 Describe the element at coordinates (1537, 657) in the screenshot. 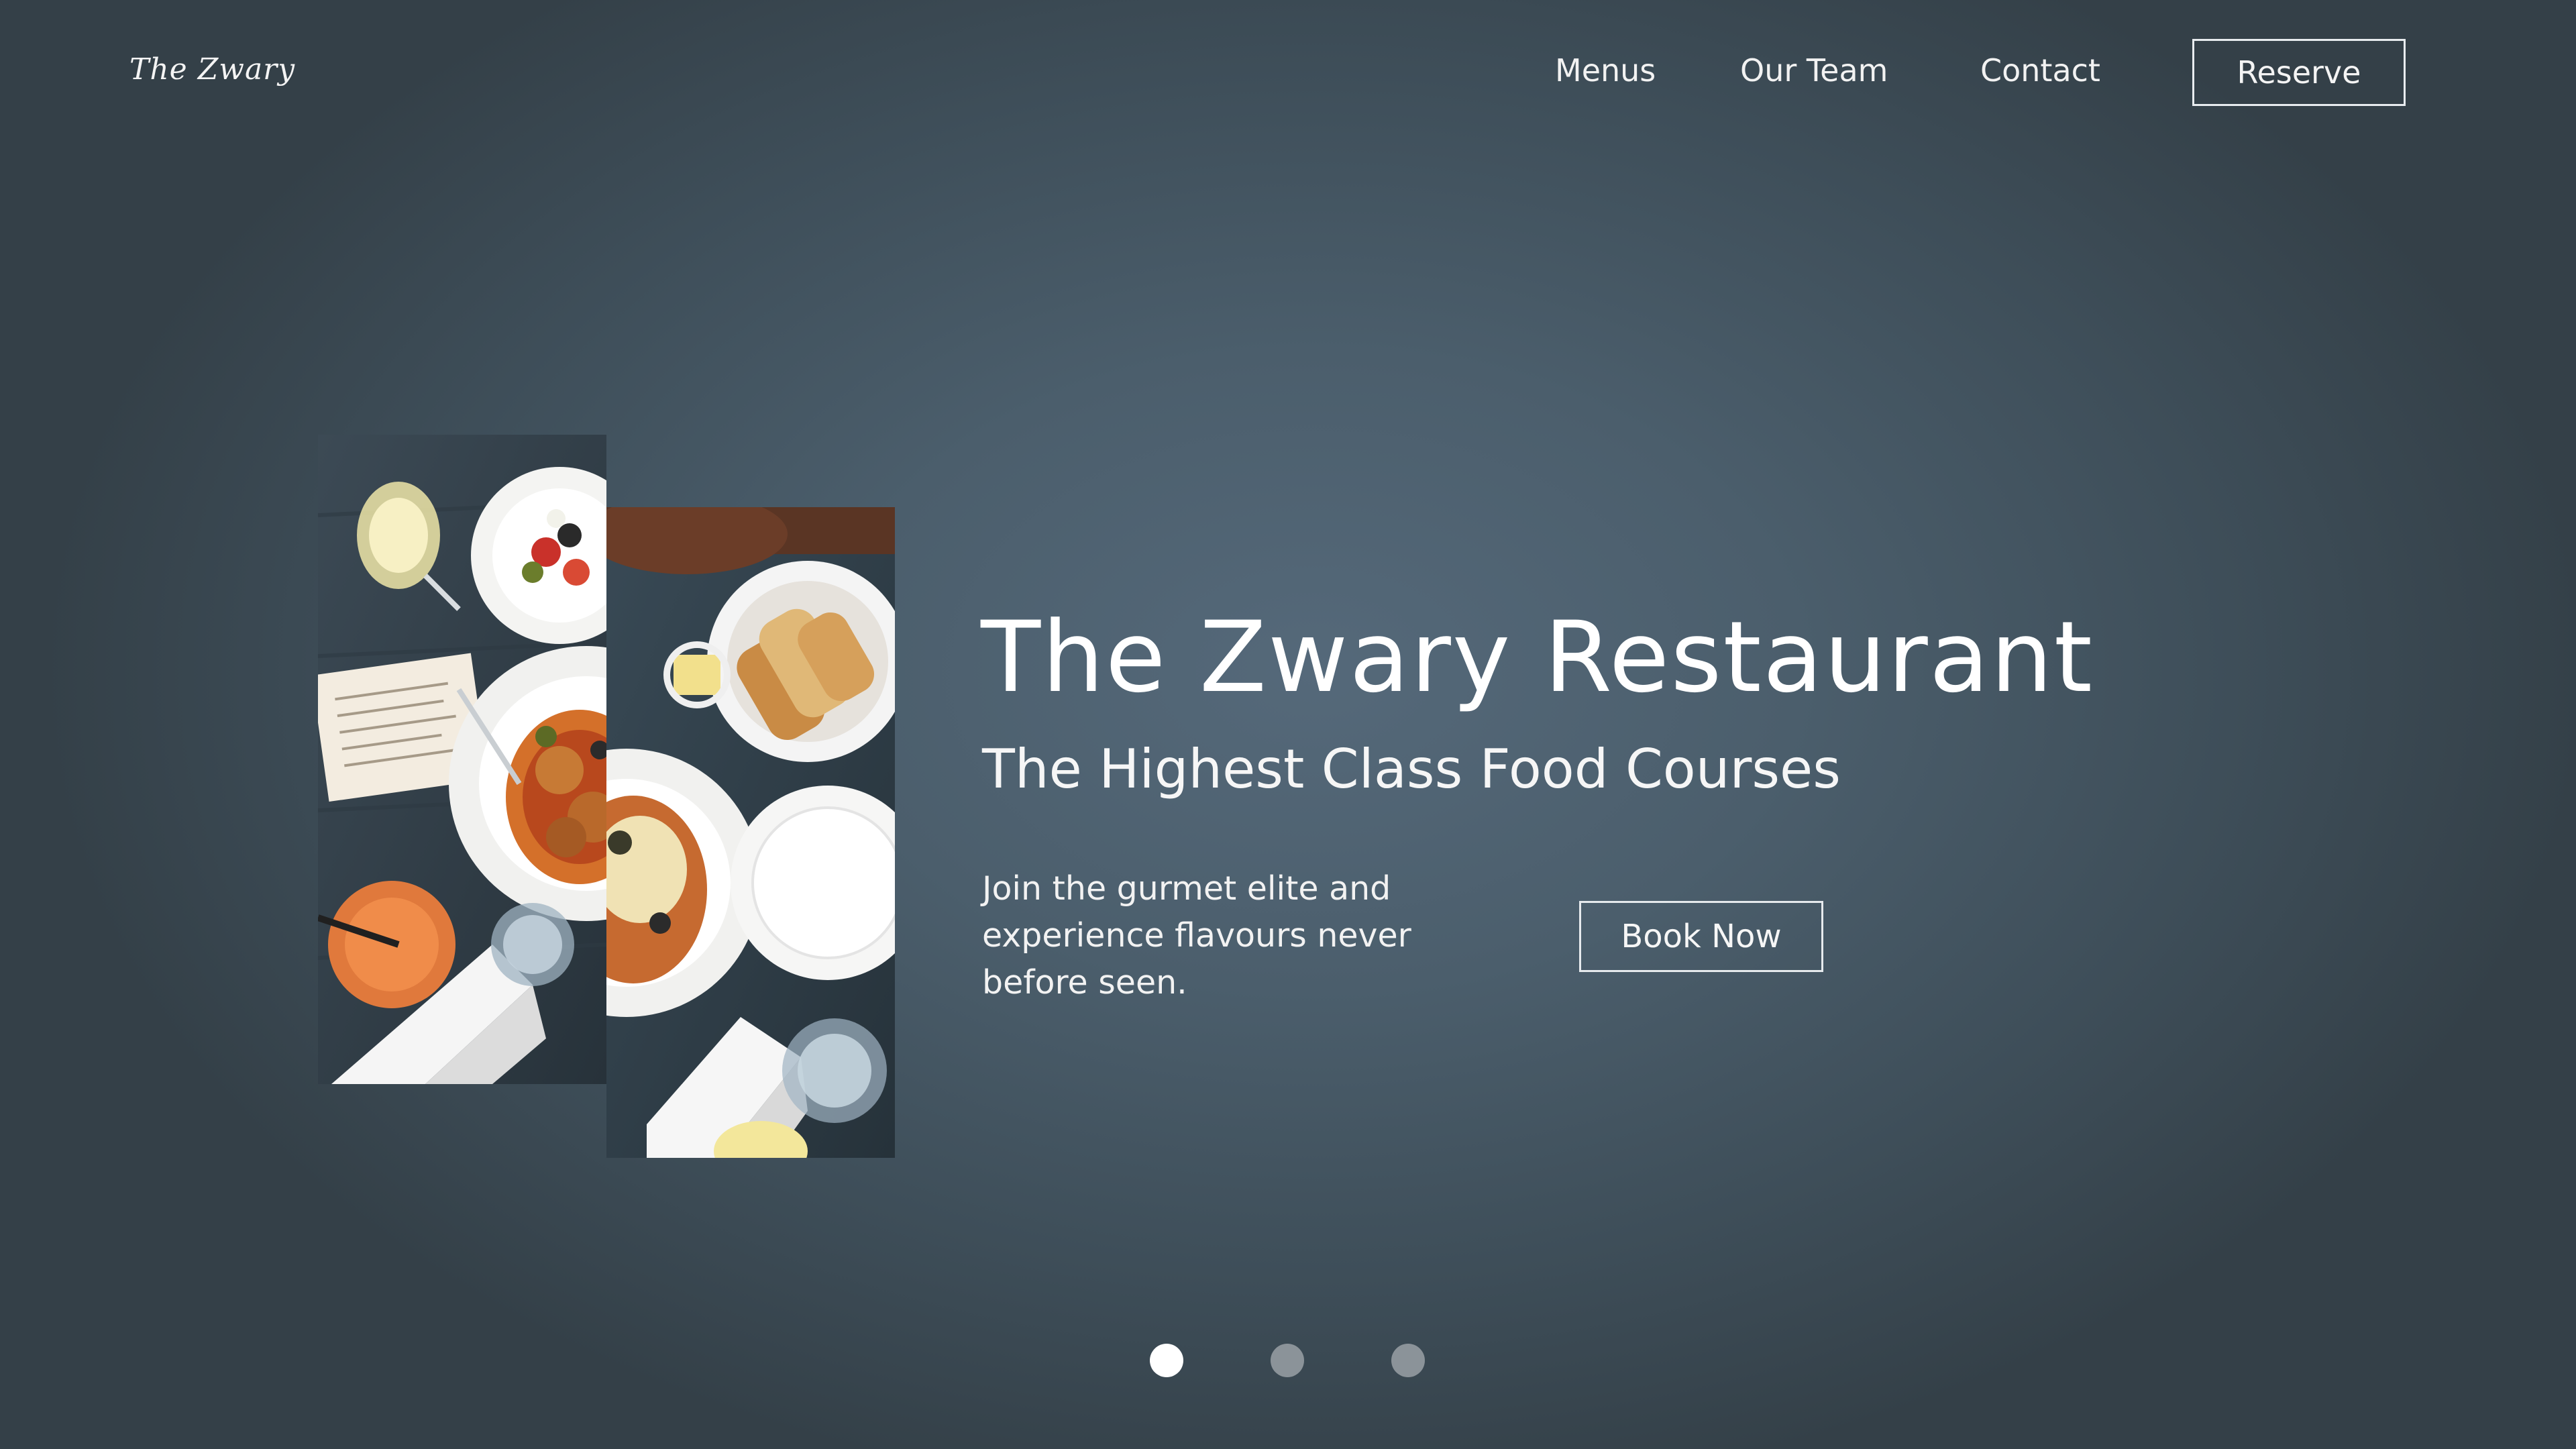

I see `hero-title: The Zwary Restaurant` at that location.